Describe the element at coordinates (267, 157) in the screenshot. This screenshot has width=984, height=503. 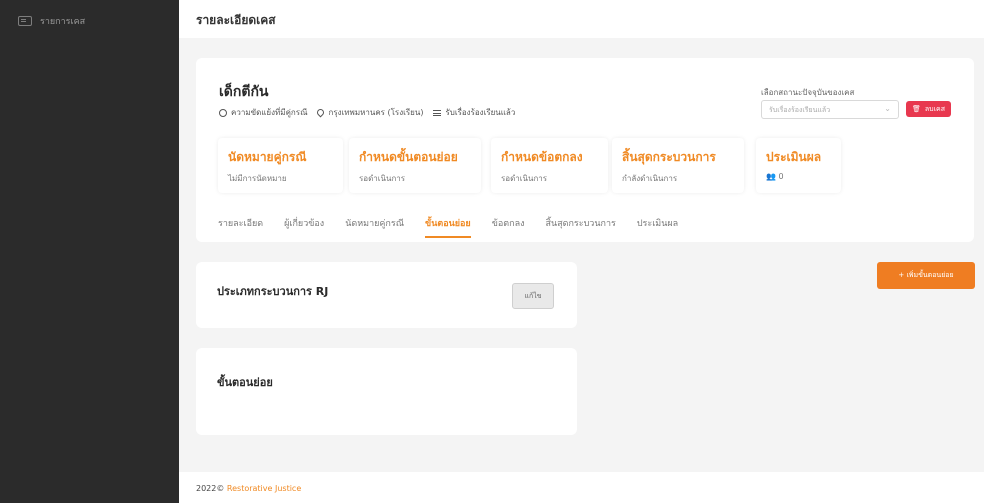
I see `stat-title: นัดหมายคู่กรณี` at that location.